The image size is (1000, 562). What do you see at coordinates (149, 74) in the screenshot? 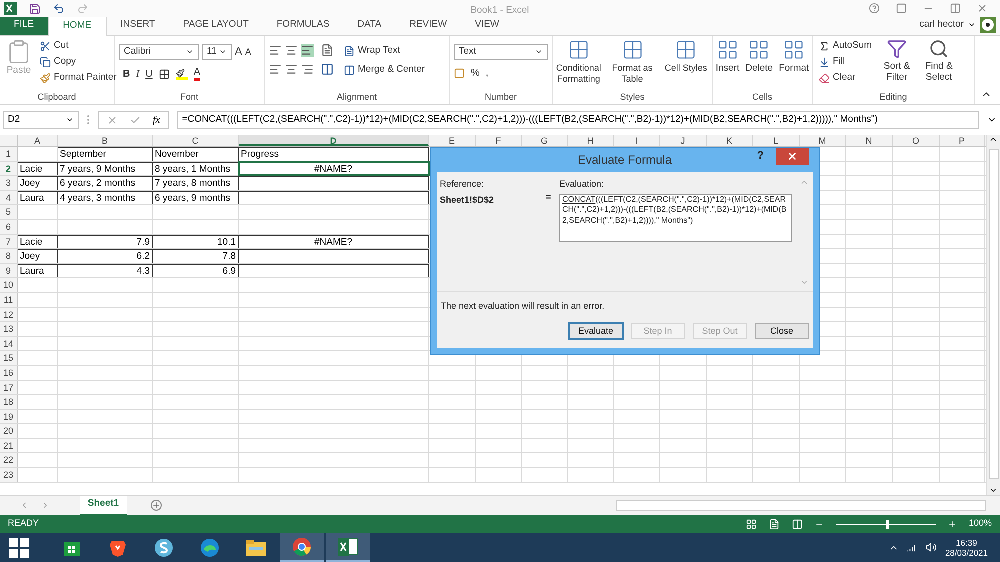
I see `underline-button: U` at bounding box center [149, 74].